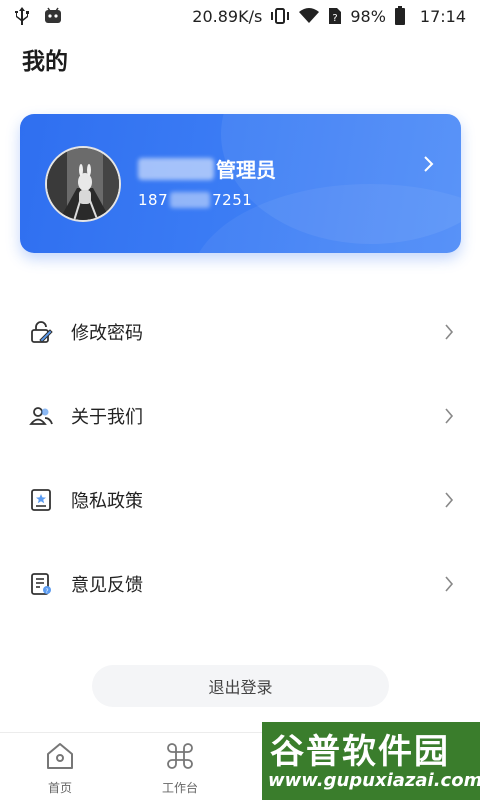 This screenshot has width=480, height=800. What do you see at coordinates (280, 16) in the screenshot?
I see `vibrate-icon` at bounding box center [280, 16].